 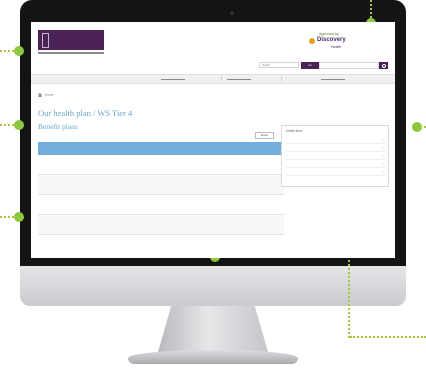 I want to click on callout-line-bottom-h2, so click(x=388, y=337).